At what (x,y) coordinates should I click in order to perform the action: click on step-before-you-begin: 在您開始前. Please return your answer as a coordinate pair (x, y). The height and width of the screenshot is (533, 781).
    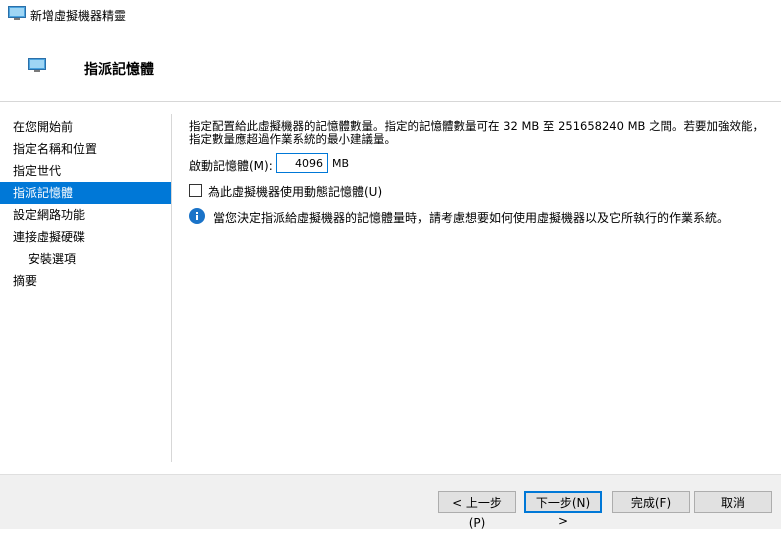
    Looking at the image, I should click on (85, 127).